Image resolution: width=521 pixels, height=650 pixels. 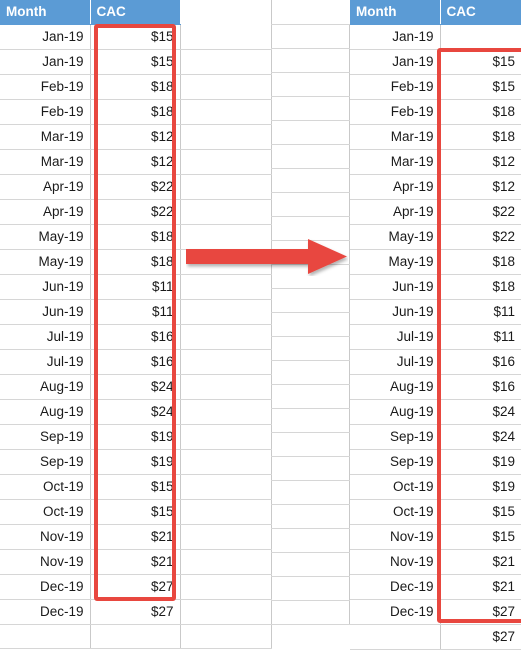 I want to click on table-row: Jul-19 $16, so click(x=435, y=362).